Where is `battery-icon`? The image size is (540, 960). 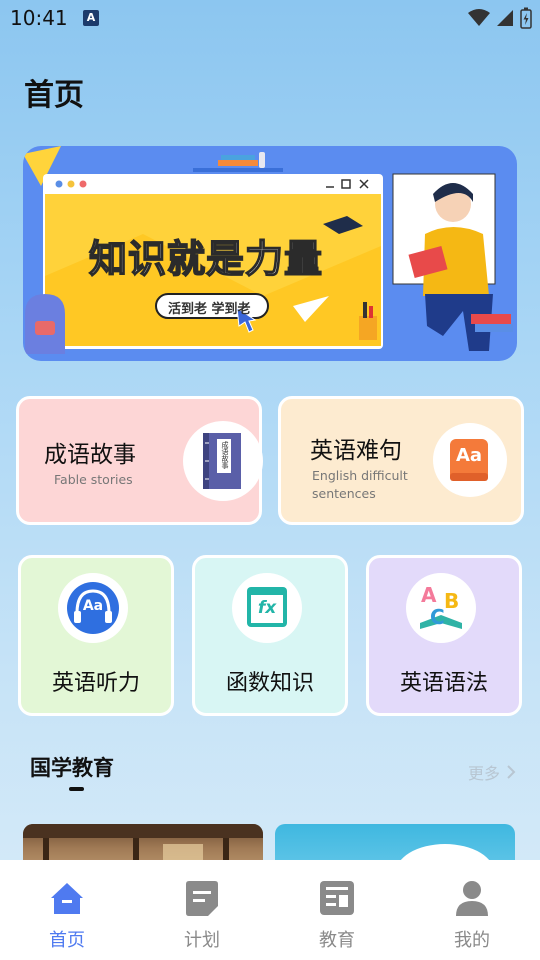 battery-icon is located at coordinates (526, 18).